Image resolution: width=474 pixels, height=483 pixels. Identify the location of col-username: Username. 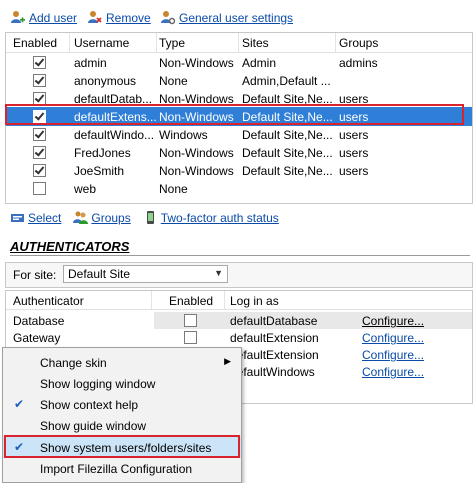
(101, 43).